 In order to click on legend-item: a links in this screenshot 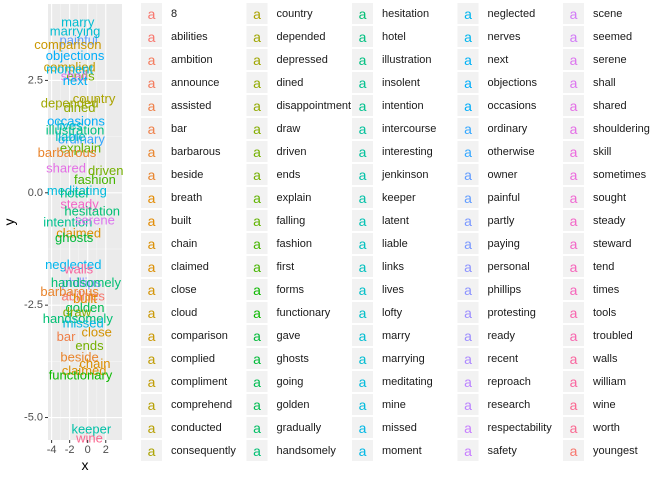, I will do `click(378, 266)`.